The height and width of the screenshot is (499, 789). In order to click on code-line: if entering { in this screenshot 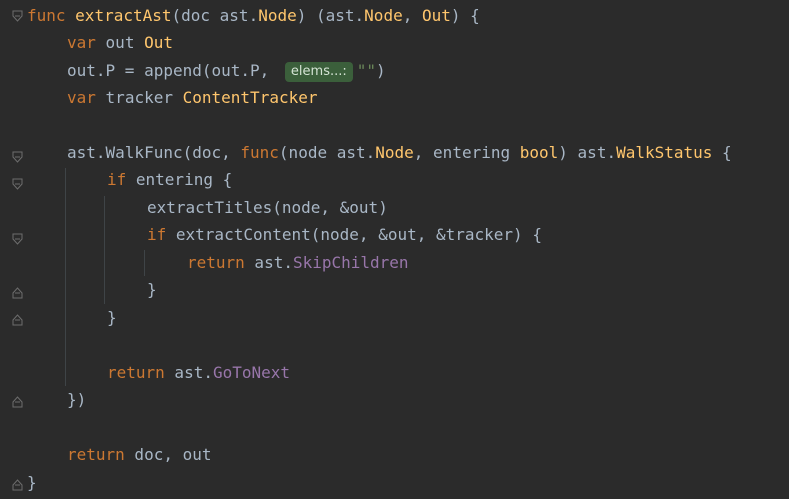, I will do `click(169, 179)`.